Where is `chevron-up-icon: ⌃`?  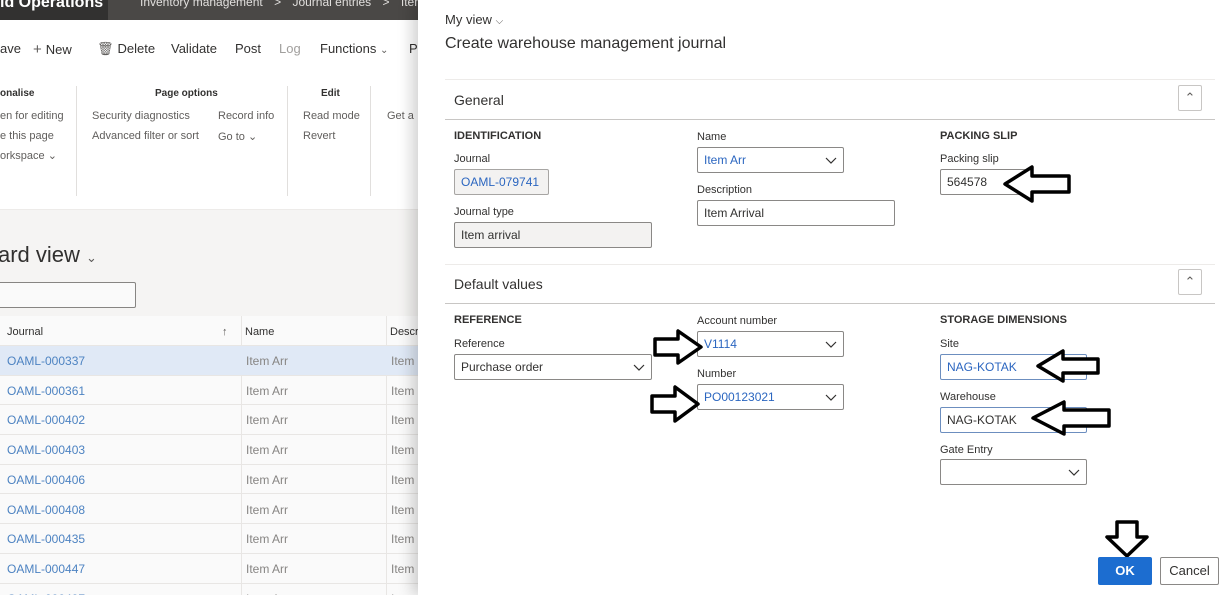 chevron-up-icon: ⌃ is located at coordinates (1190, 281).